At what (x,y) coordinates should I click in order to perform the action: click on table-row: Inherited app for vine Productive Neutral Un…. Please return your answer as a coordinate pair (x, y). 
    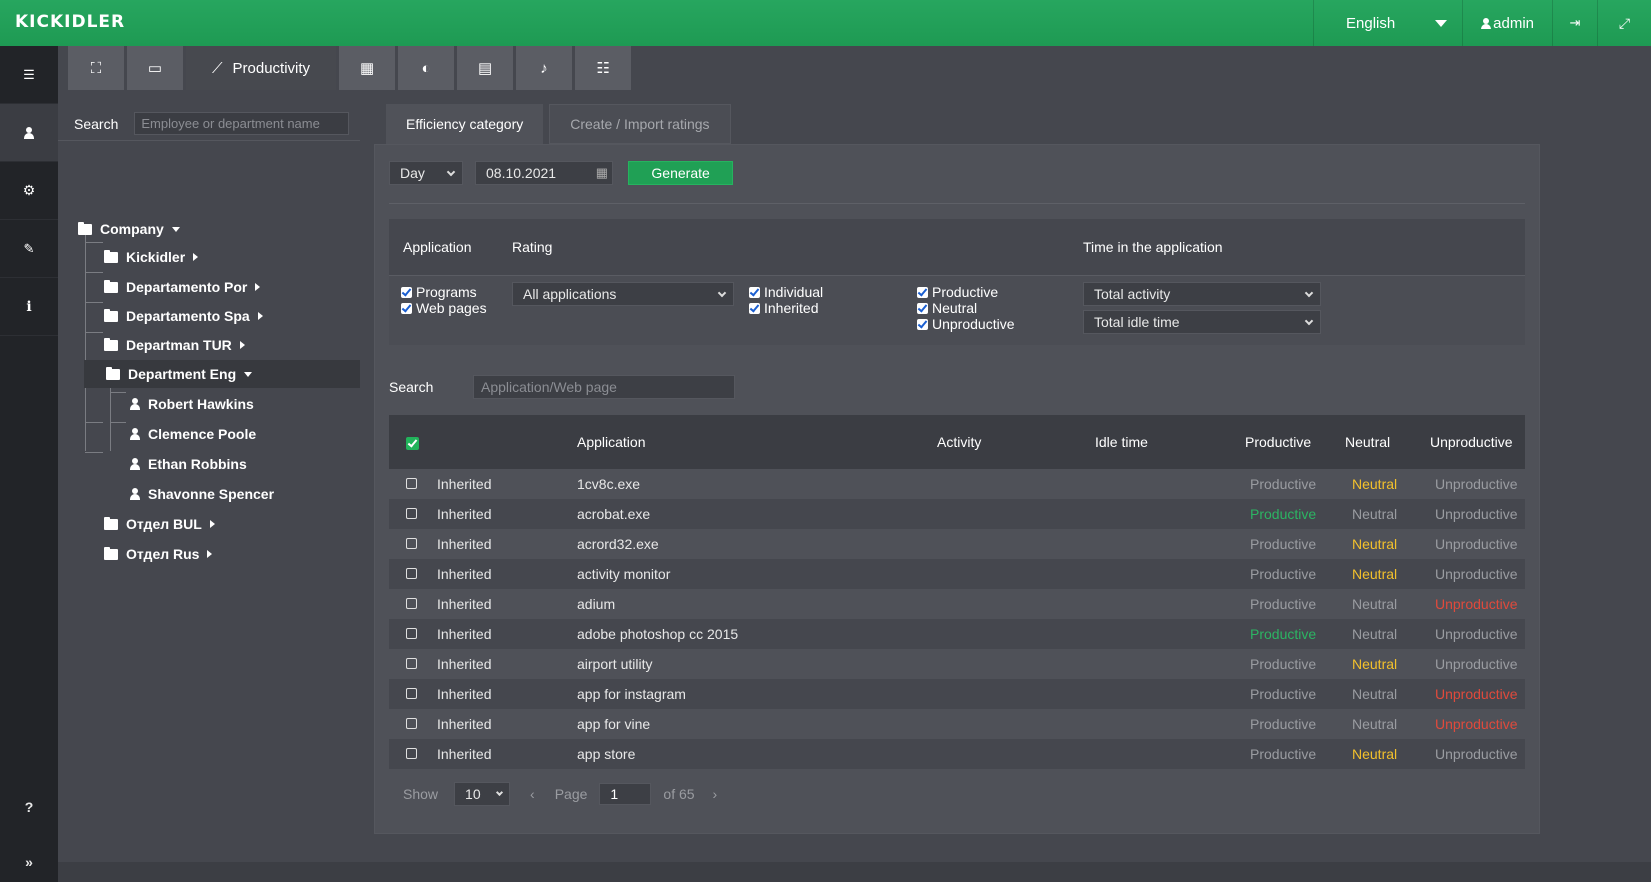
    Looking at the image, I should click on (957, 724).